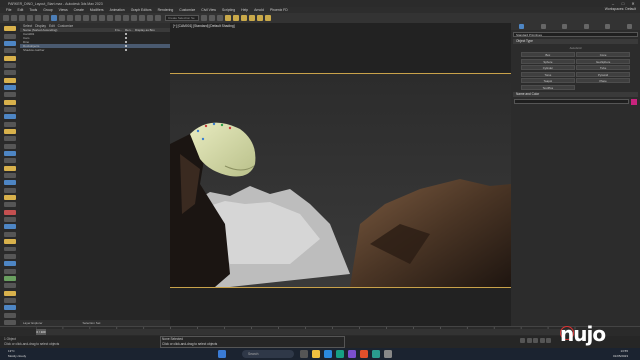 The width and height of the screenshot is (640, 360). Describe the element at coordinates (565, 26) in the screenshot. I see `hierarchy-tab-icon` at that location.